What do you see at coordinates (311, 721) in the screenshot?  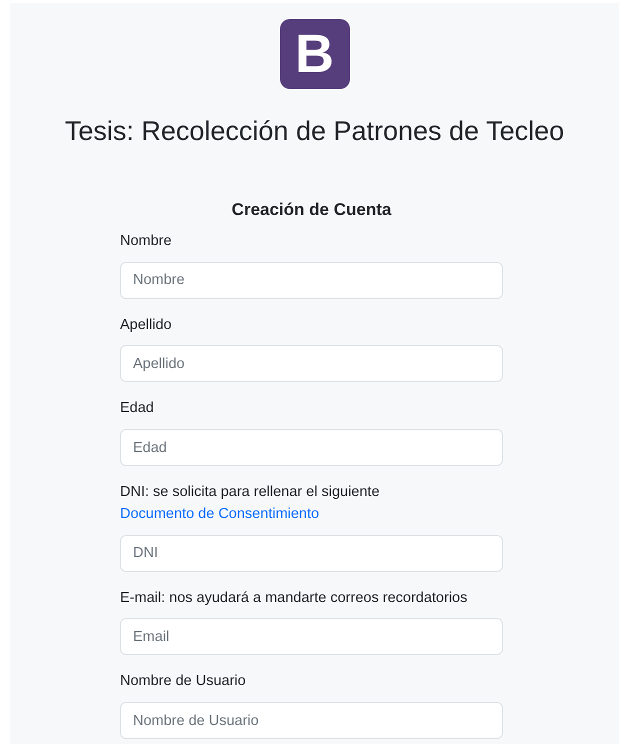 I see `input-field: Nombre de Usuario` at bounding box center [311, 721].